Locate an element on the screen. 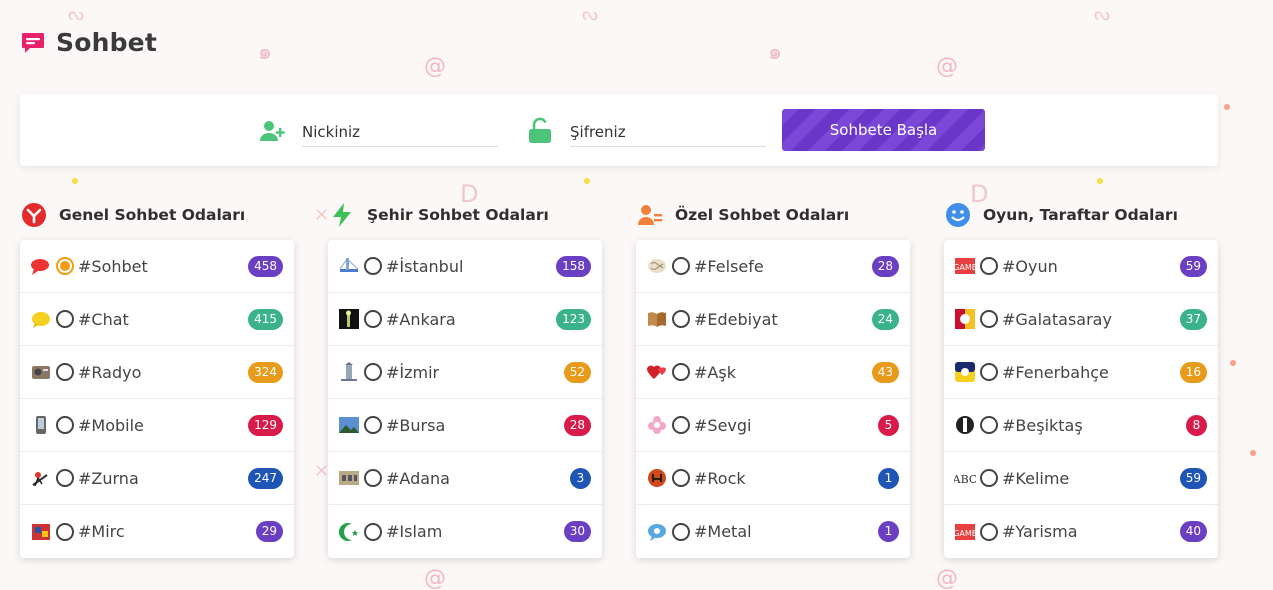 Image resolution: width=1273 pixels, height=590 pixels. spiral-doodle-icon: @ is located at coordinates (435, 578).